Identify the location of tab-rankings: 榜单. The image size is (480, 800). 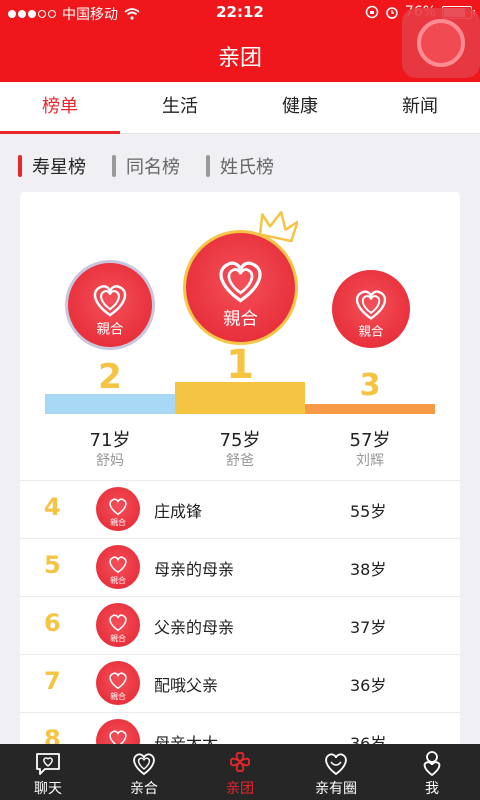
(60, 108).